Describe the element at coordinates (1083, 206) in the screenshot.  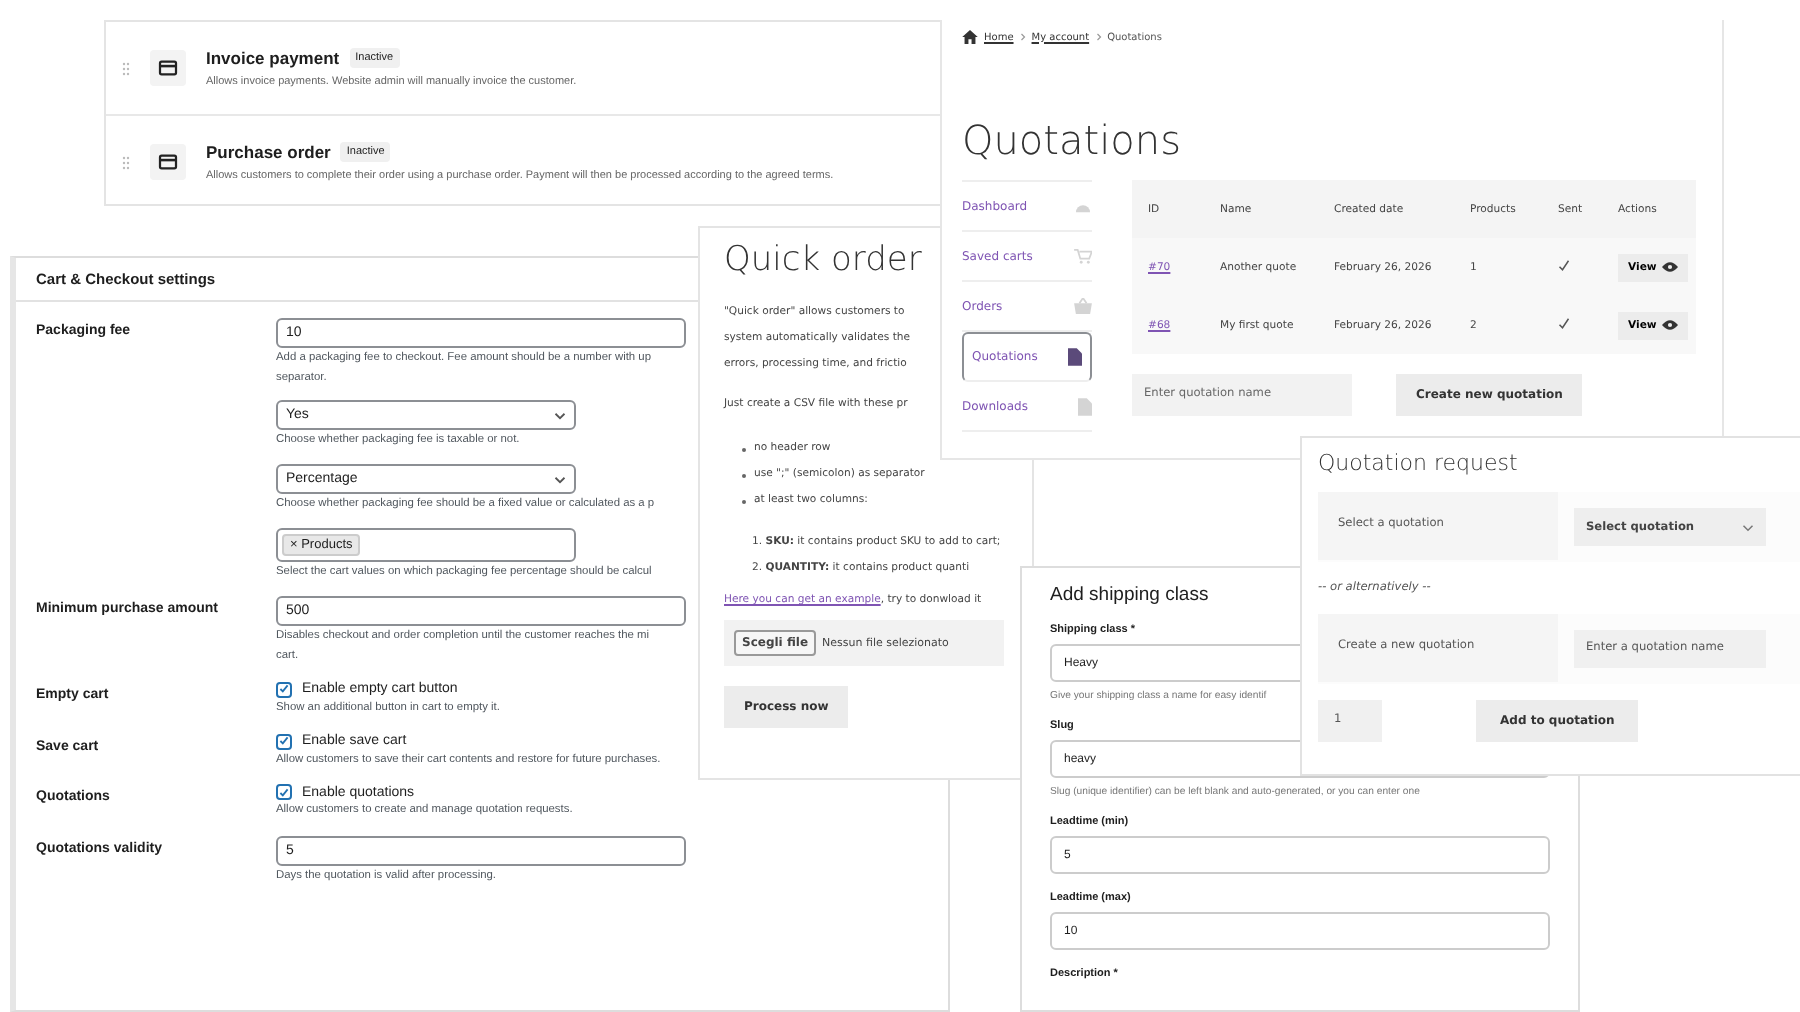
I see `gauge-icon` at that location.